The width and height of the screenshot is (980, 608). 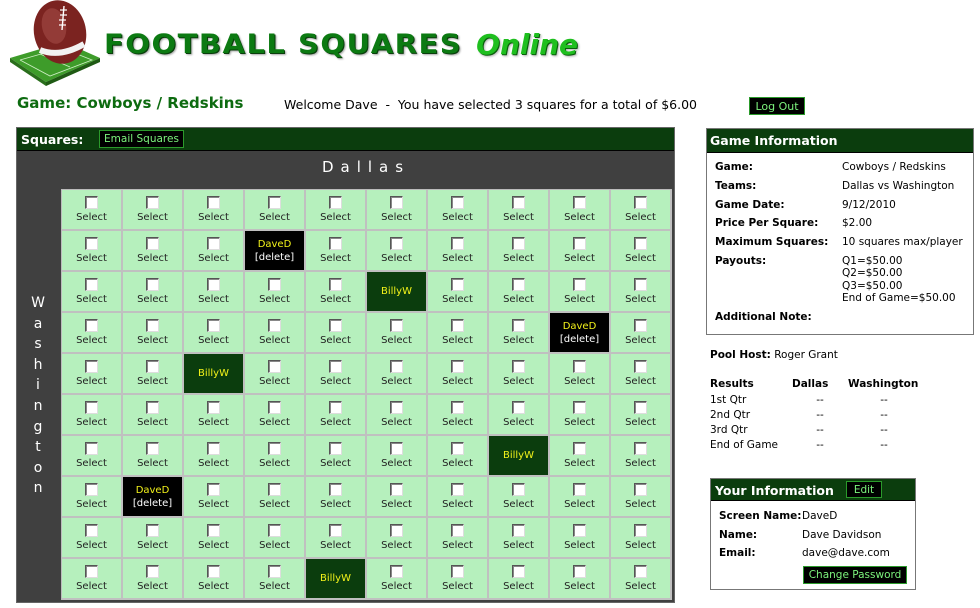 I want to click on edit-button: Edit, so click(x=864, y=489).